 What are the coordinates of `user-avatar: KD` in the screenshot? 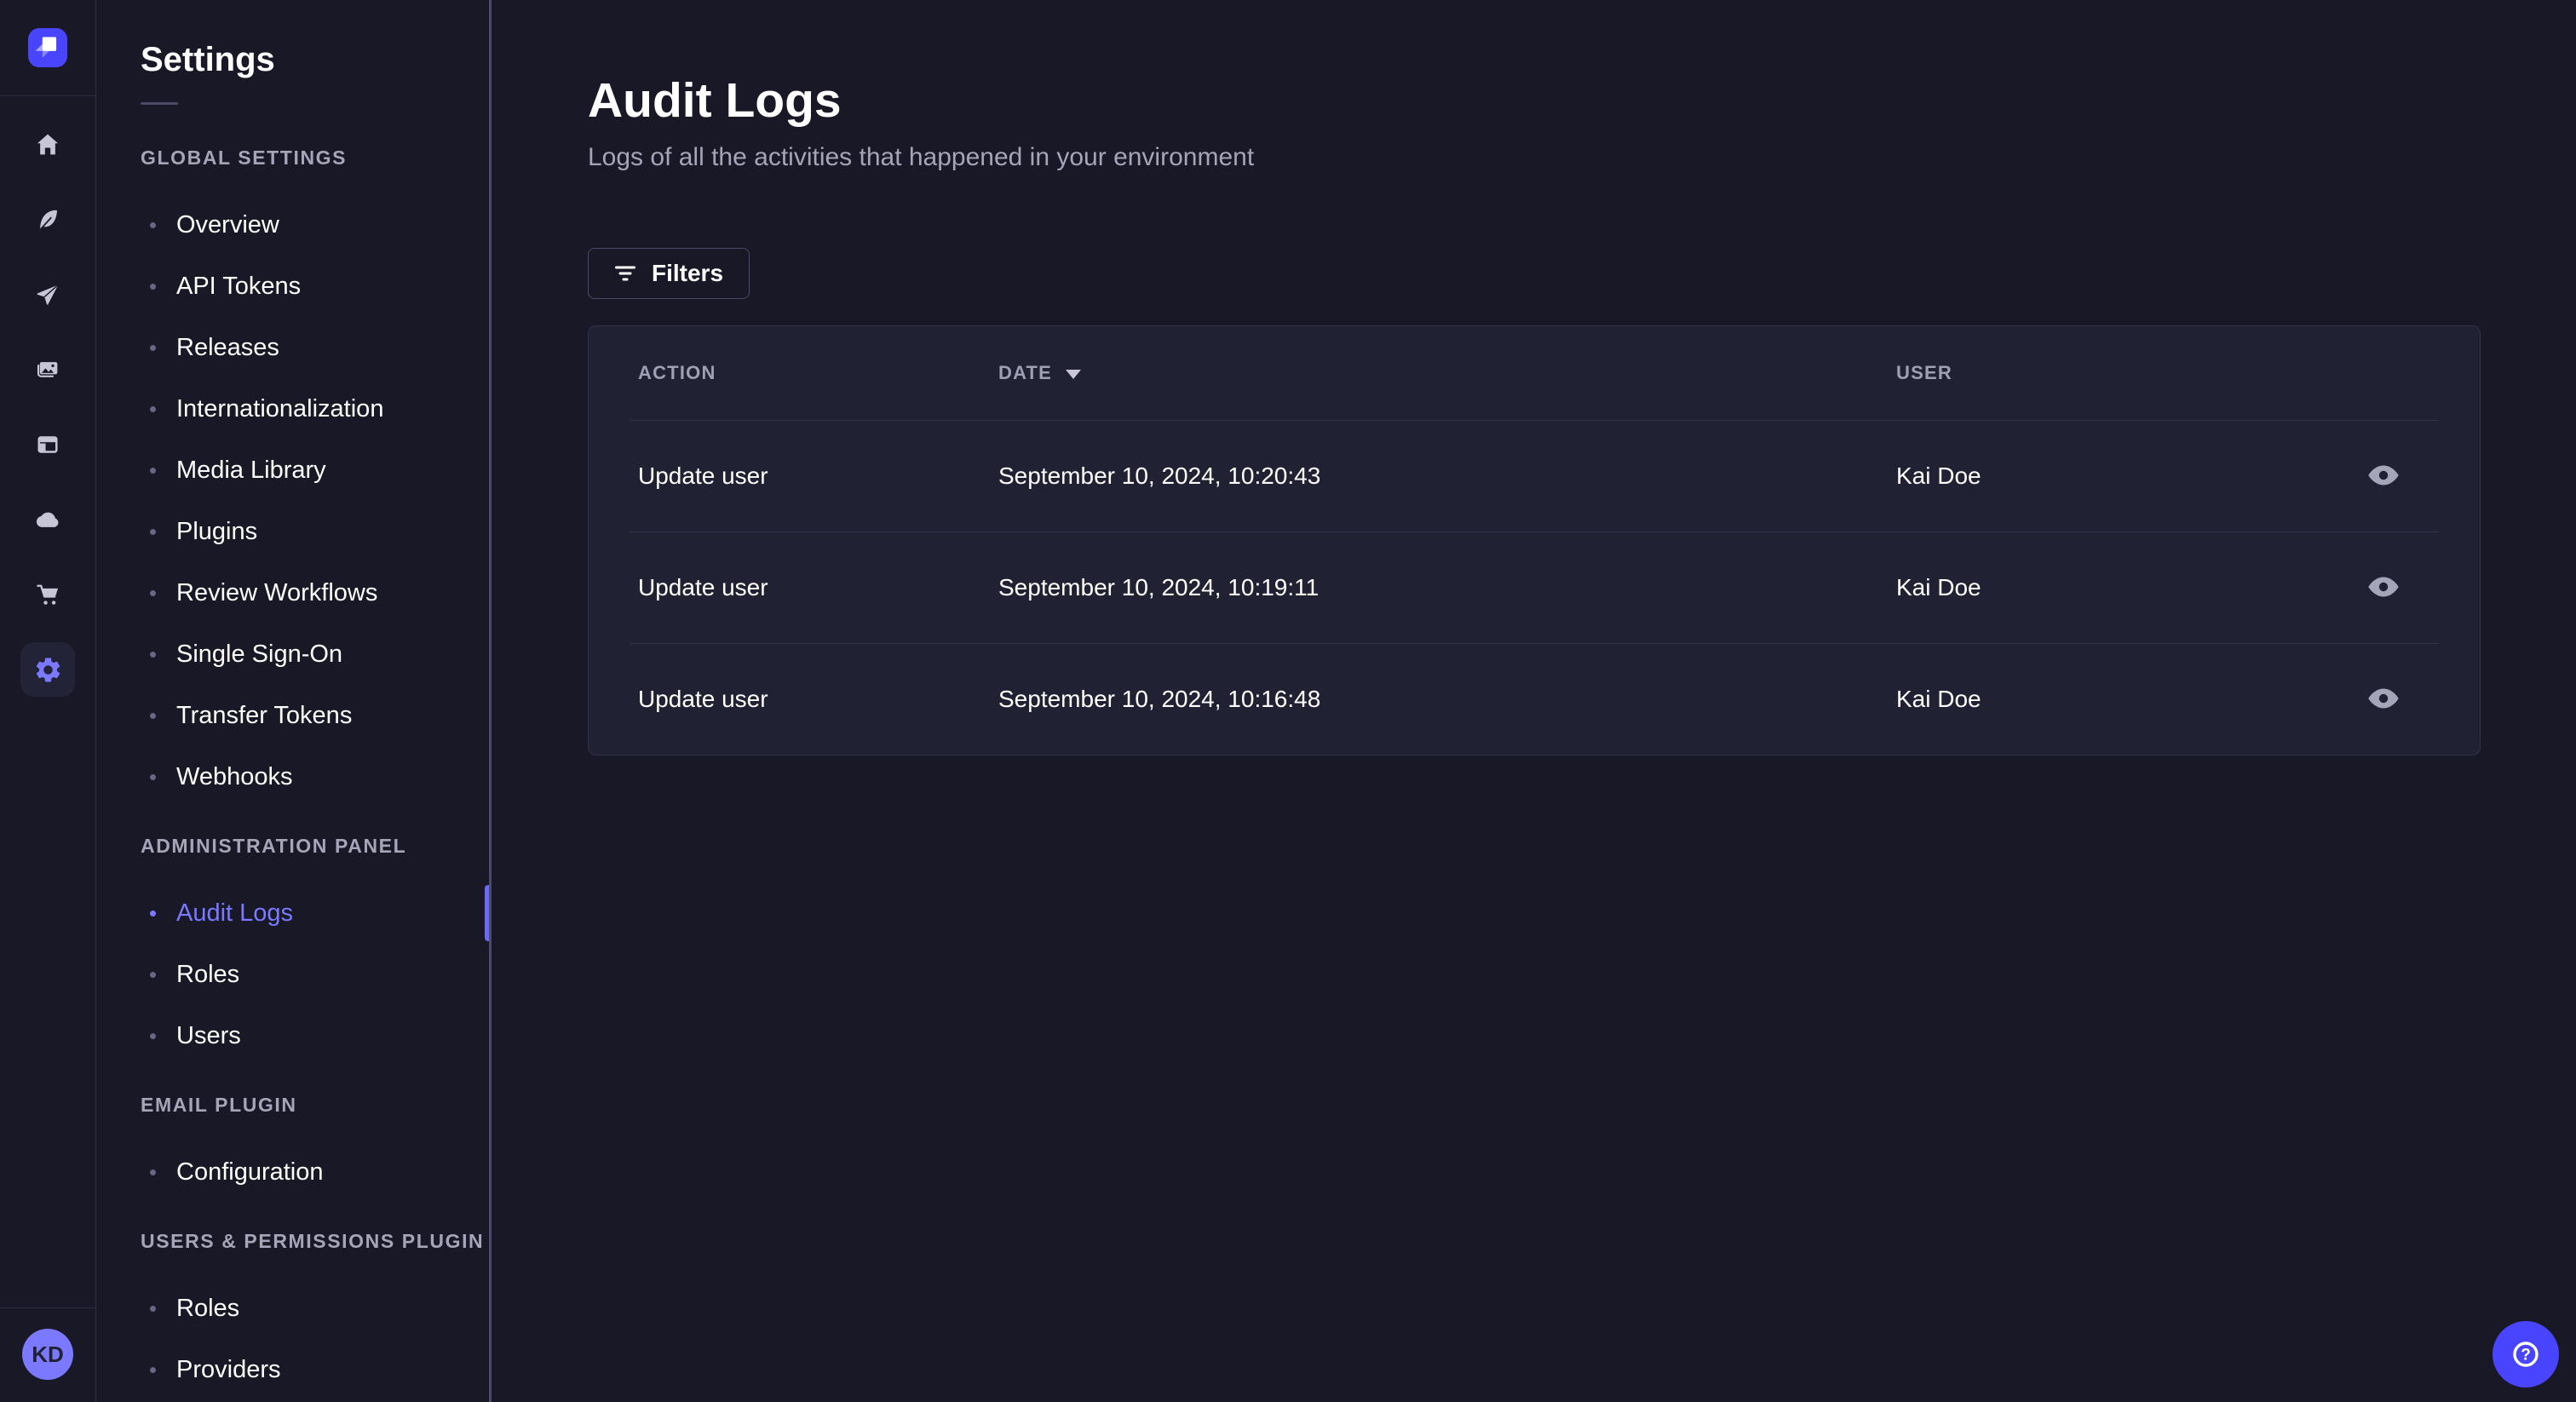 It's located at (48, 1354).